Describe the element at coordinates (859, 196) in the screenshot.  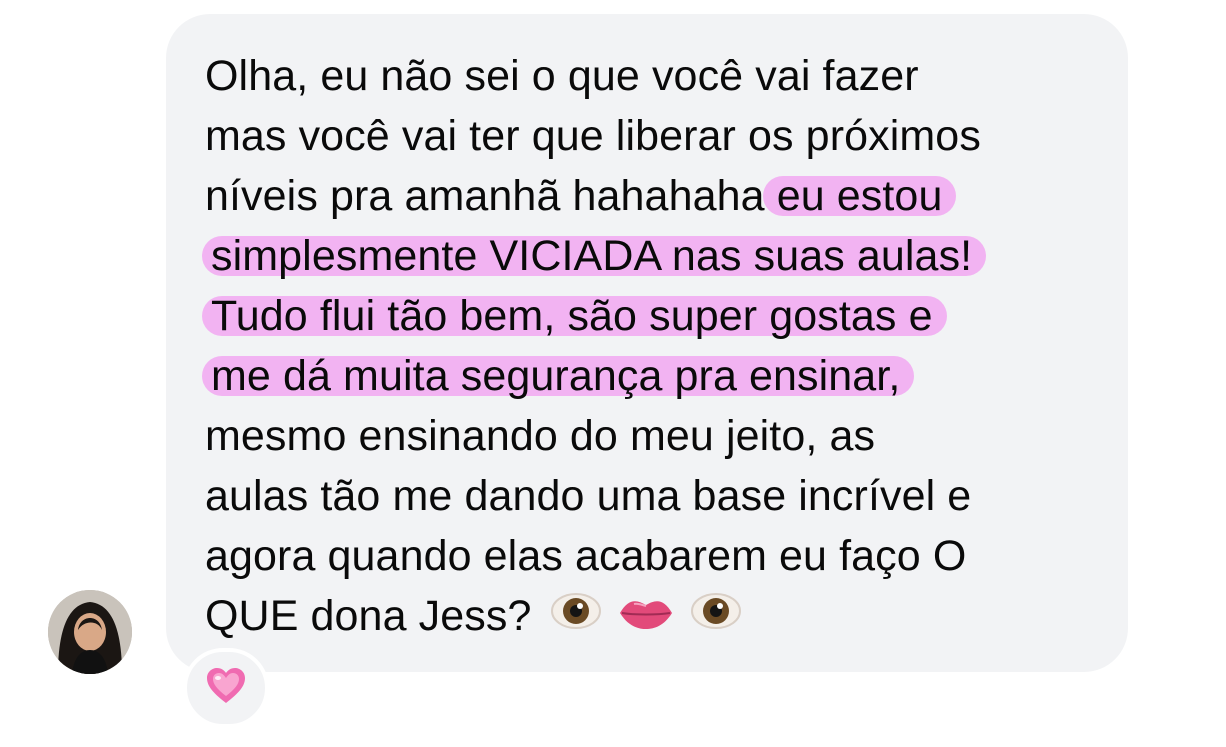
I see `highlight-start: eu estou` at that location.